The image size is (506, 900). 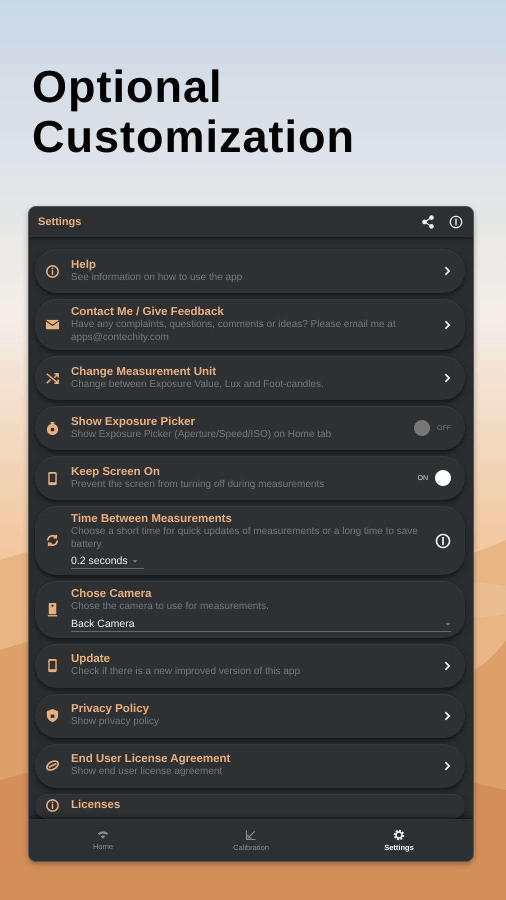 I want to click on row-title: Privacy Policy, so click(x=110, y=709).